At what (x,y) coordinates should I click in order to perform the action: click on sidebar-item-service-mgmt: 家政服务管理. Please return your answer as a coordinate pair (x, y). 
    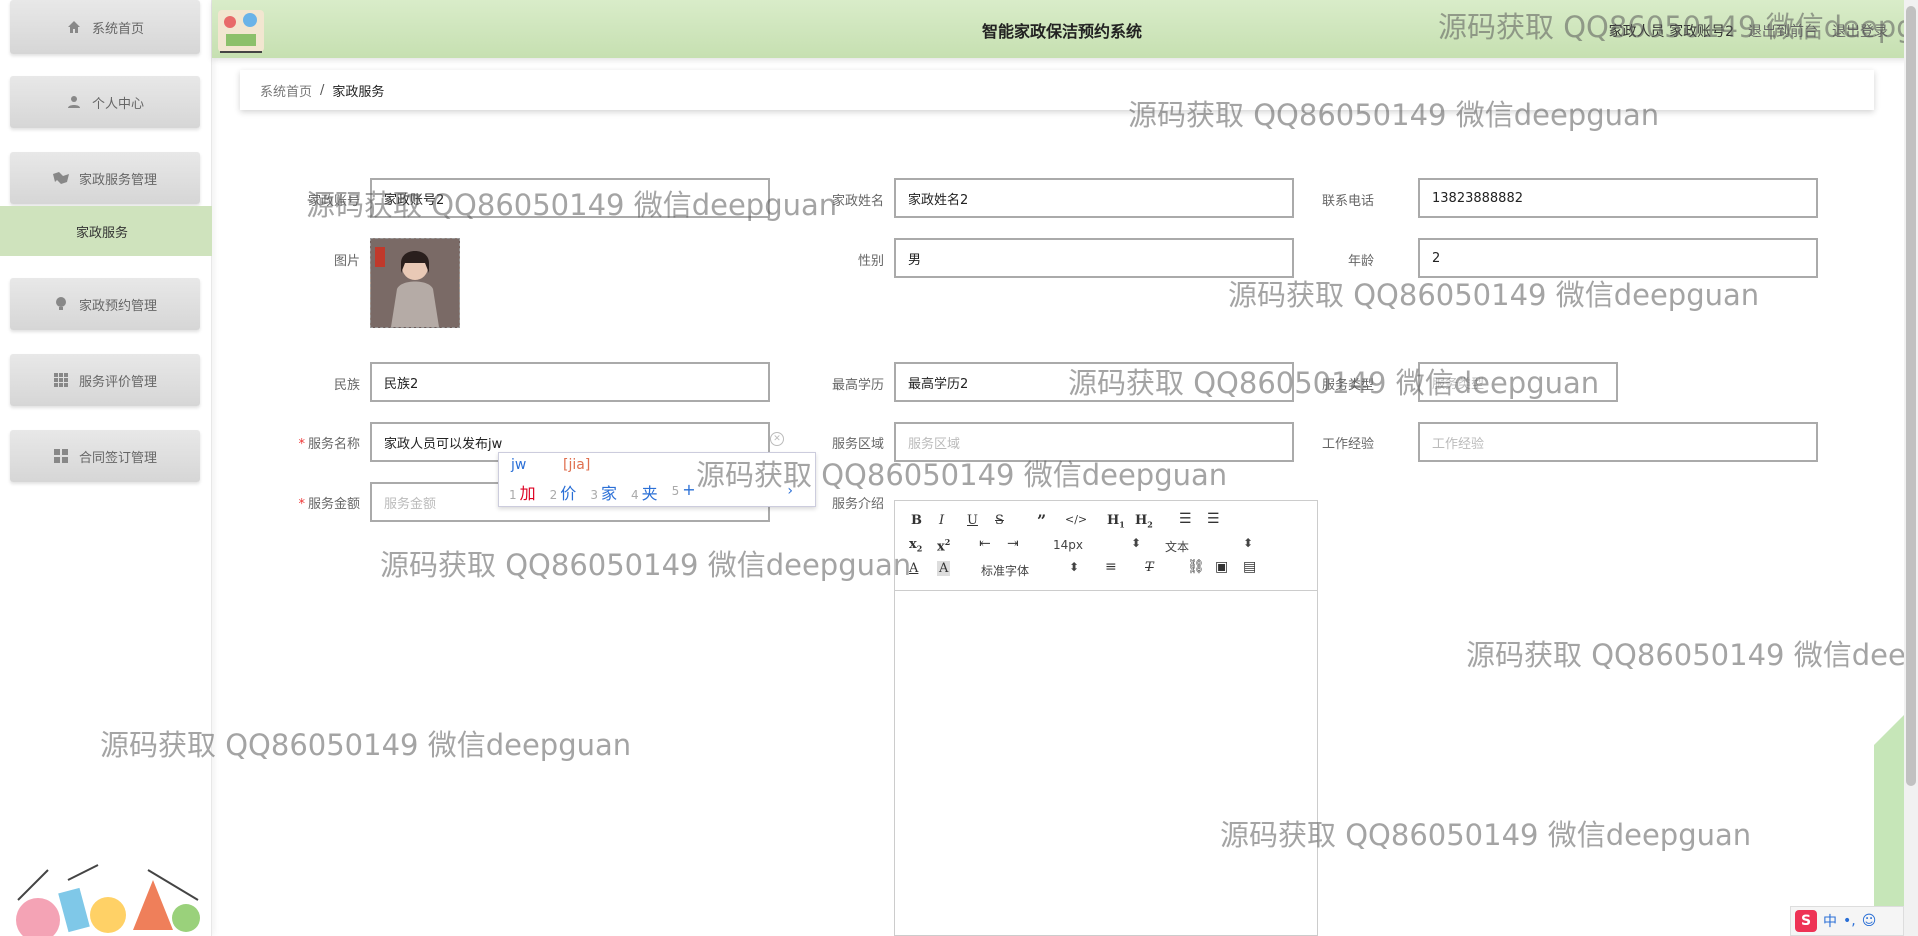
    Looking at the image, I should click on (105, 178).